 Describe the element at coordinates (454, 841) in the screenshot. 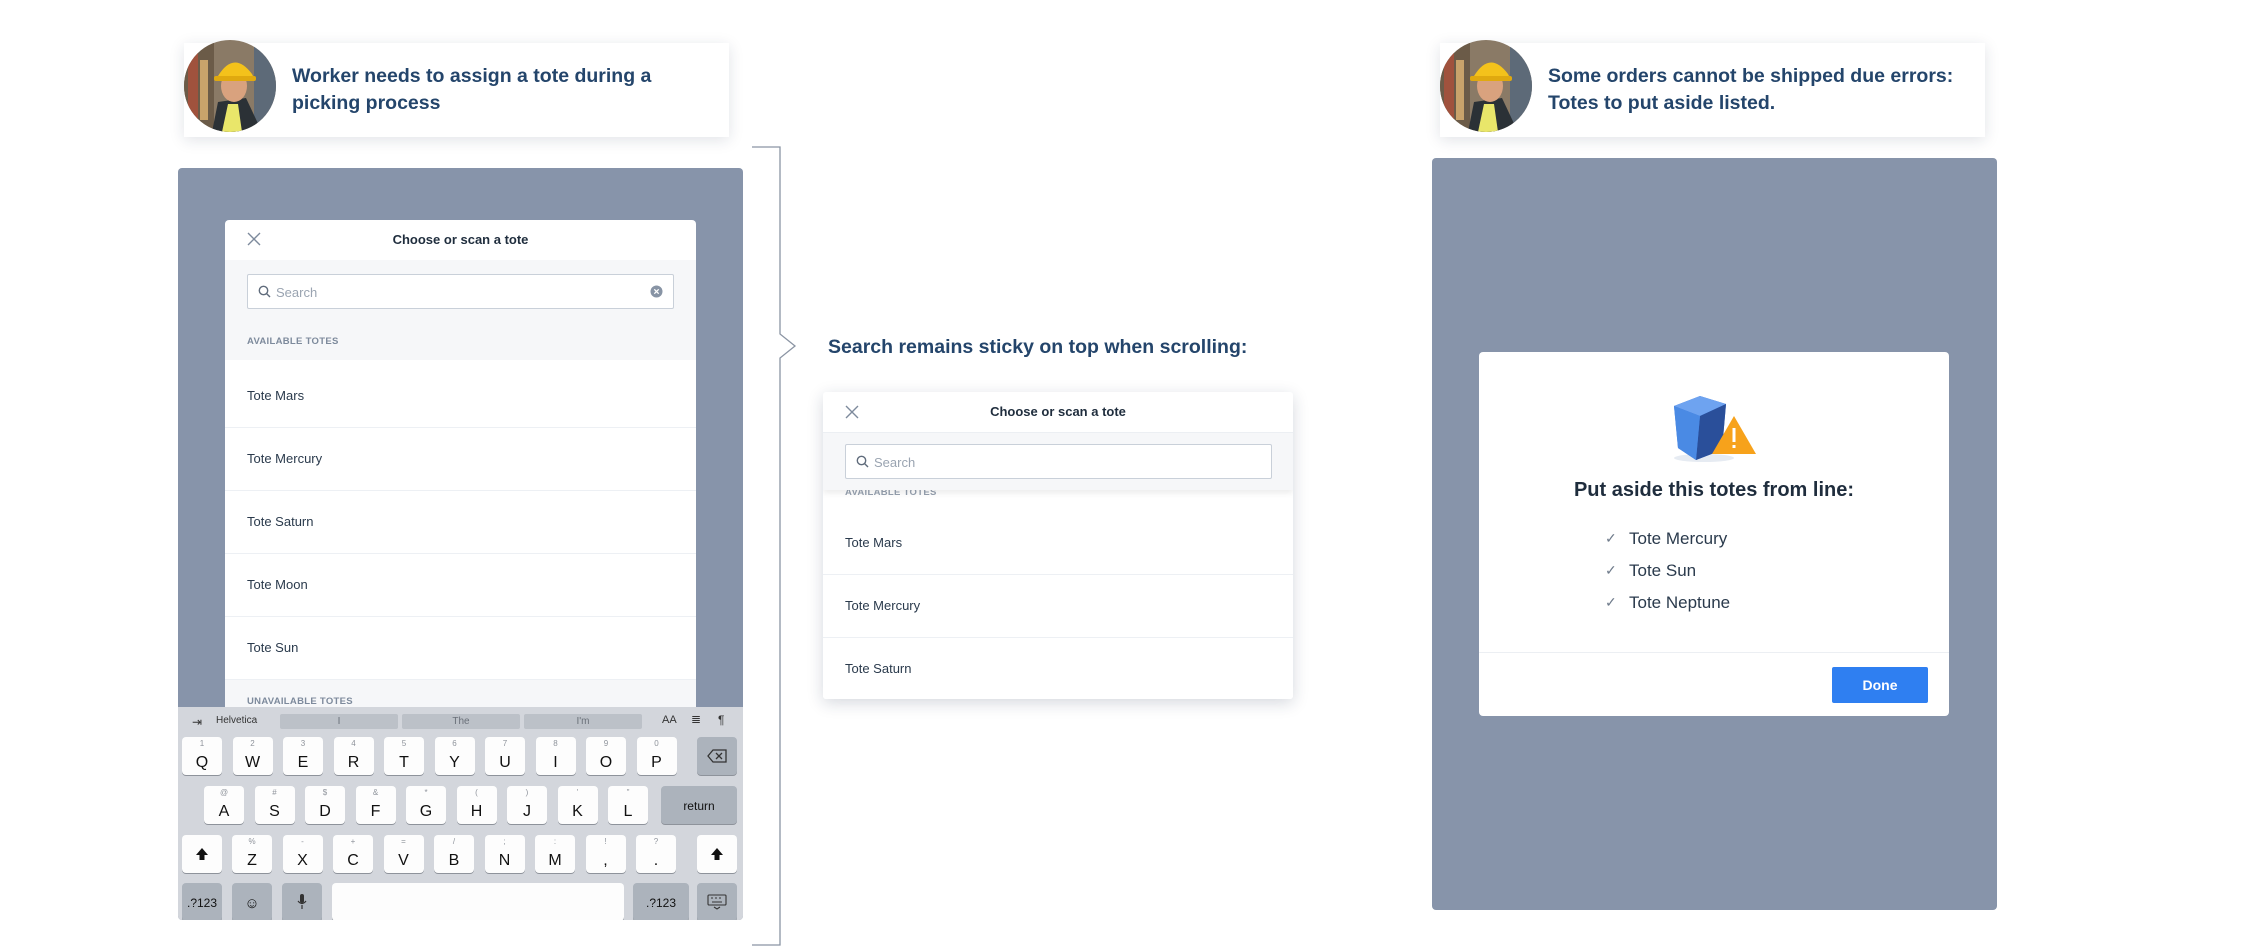

I see `key-secondary-label: /` at that location.